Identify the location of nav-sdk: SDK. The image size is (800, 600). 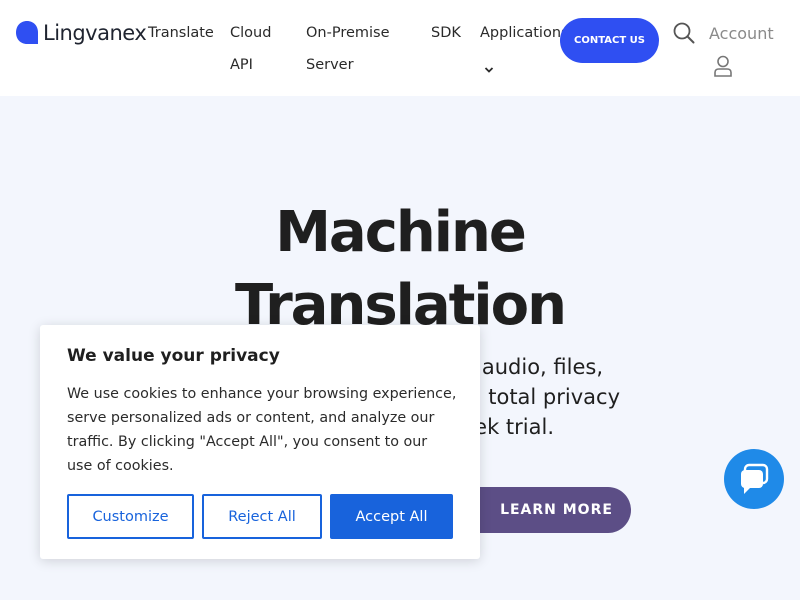
(446, 33).